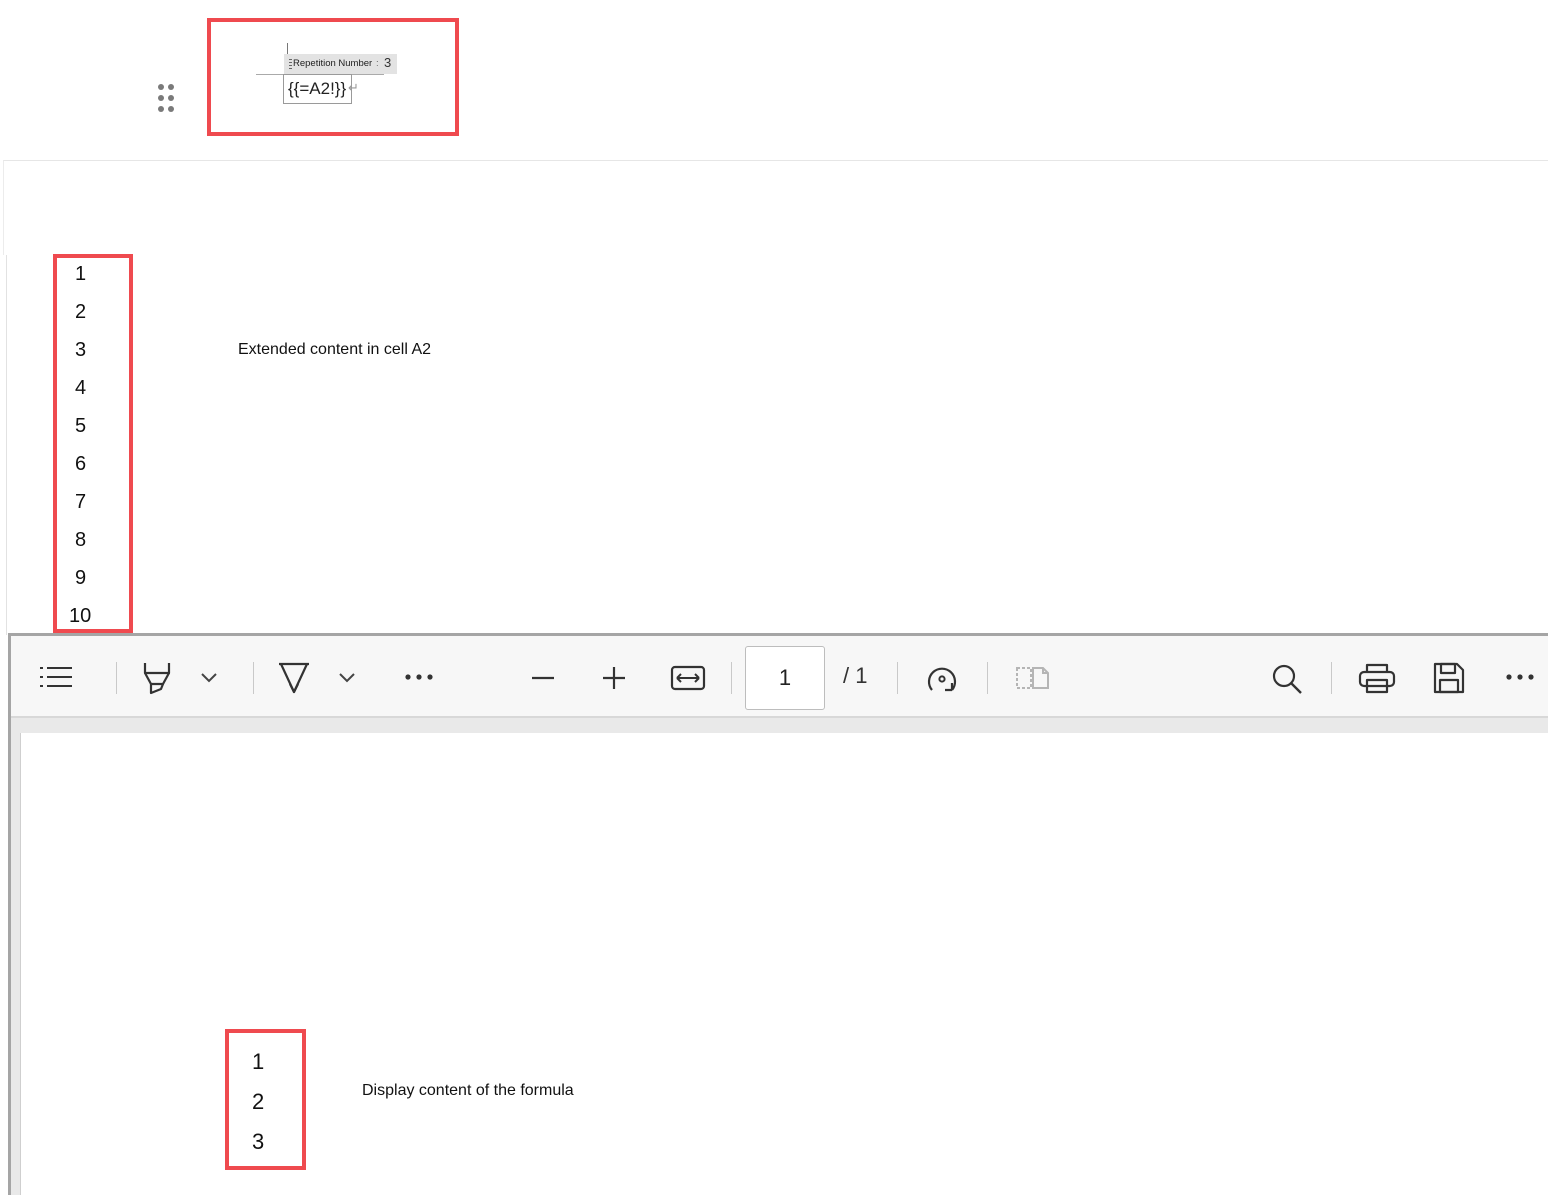  I want to click on rotate-icon, so click(943, 678).